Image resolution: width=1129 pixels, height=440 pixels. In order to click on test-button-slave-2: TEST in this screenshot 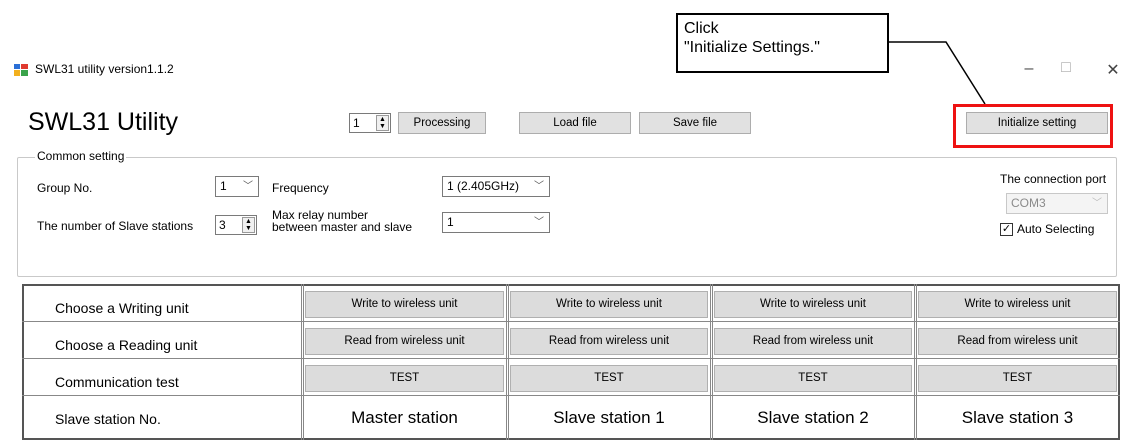, I will do `click(813, 378)`.